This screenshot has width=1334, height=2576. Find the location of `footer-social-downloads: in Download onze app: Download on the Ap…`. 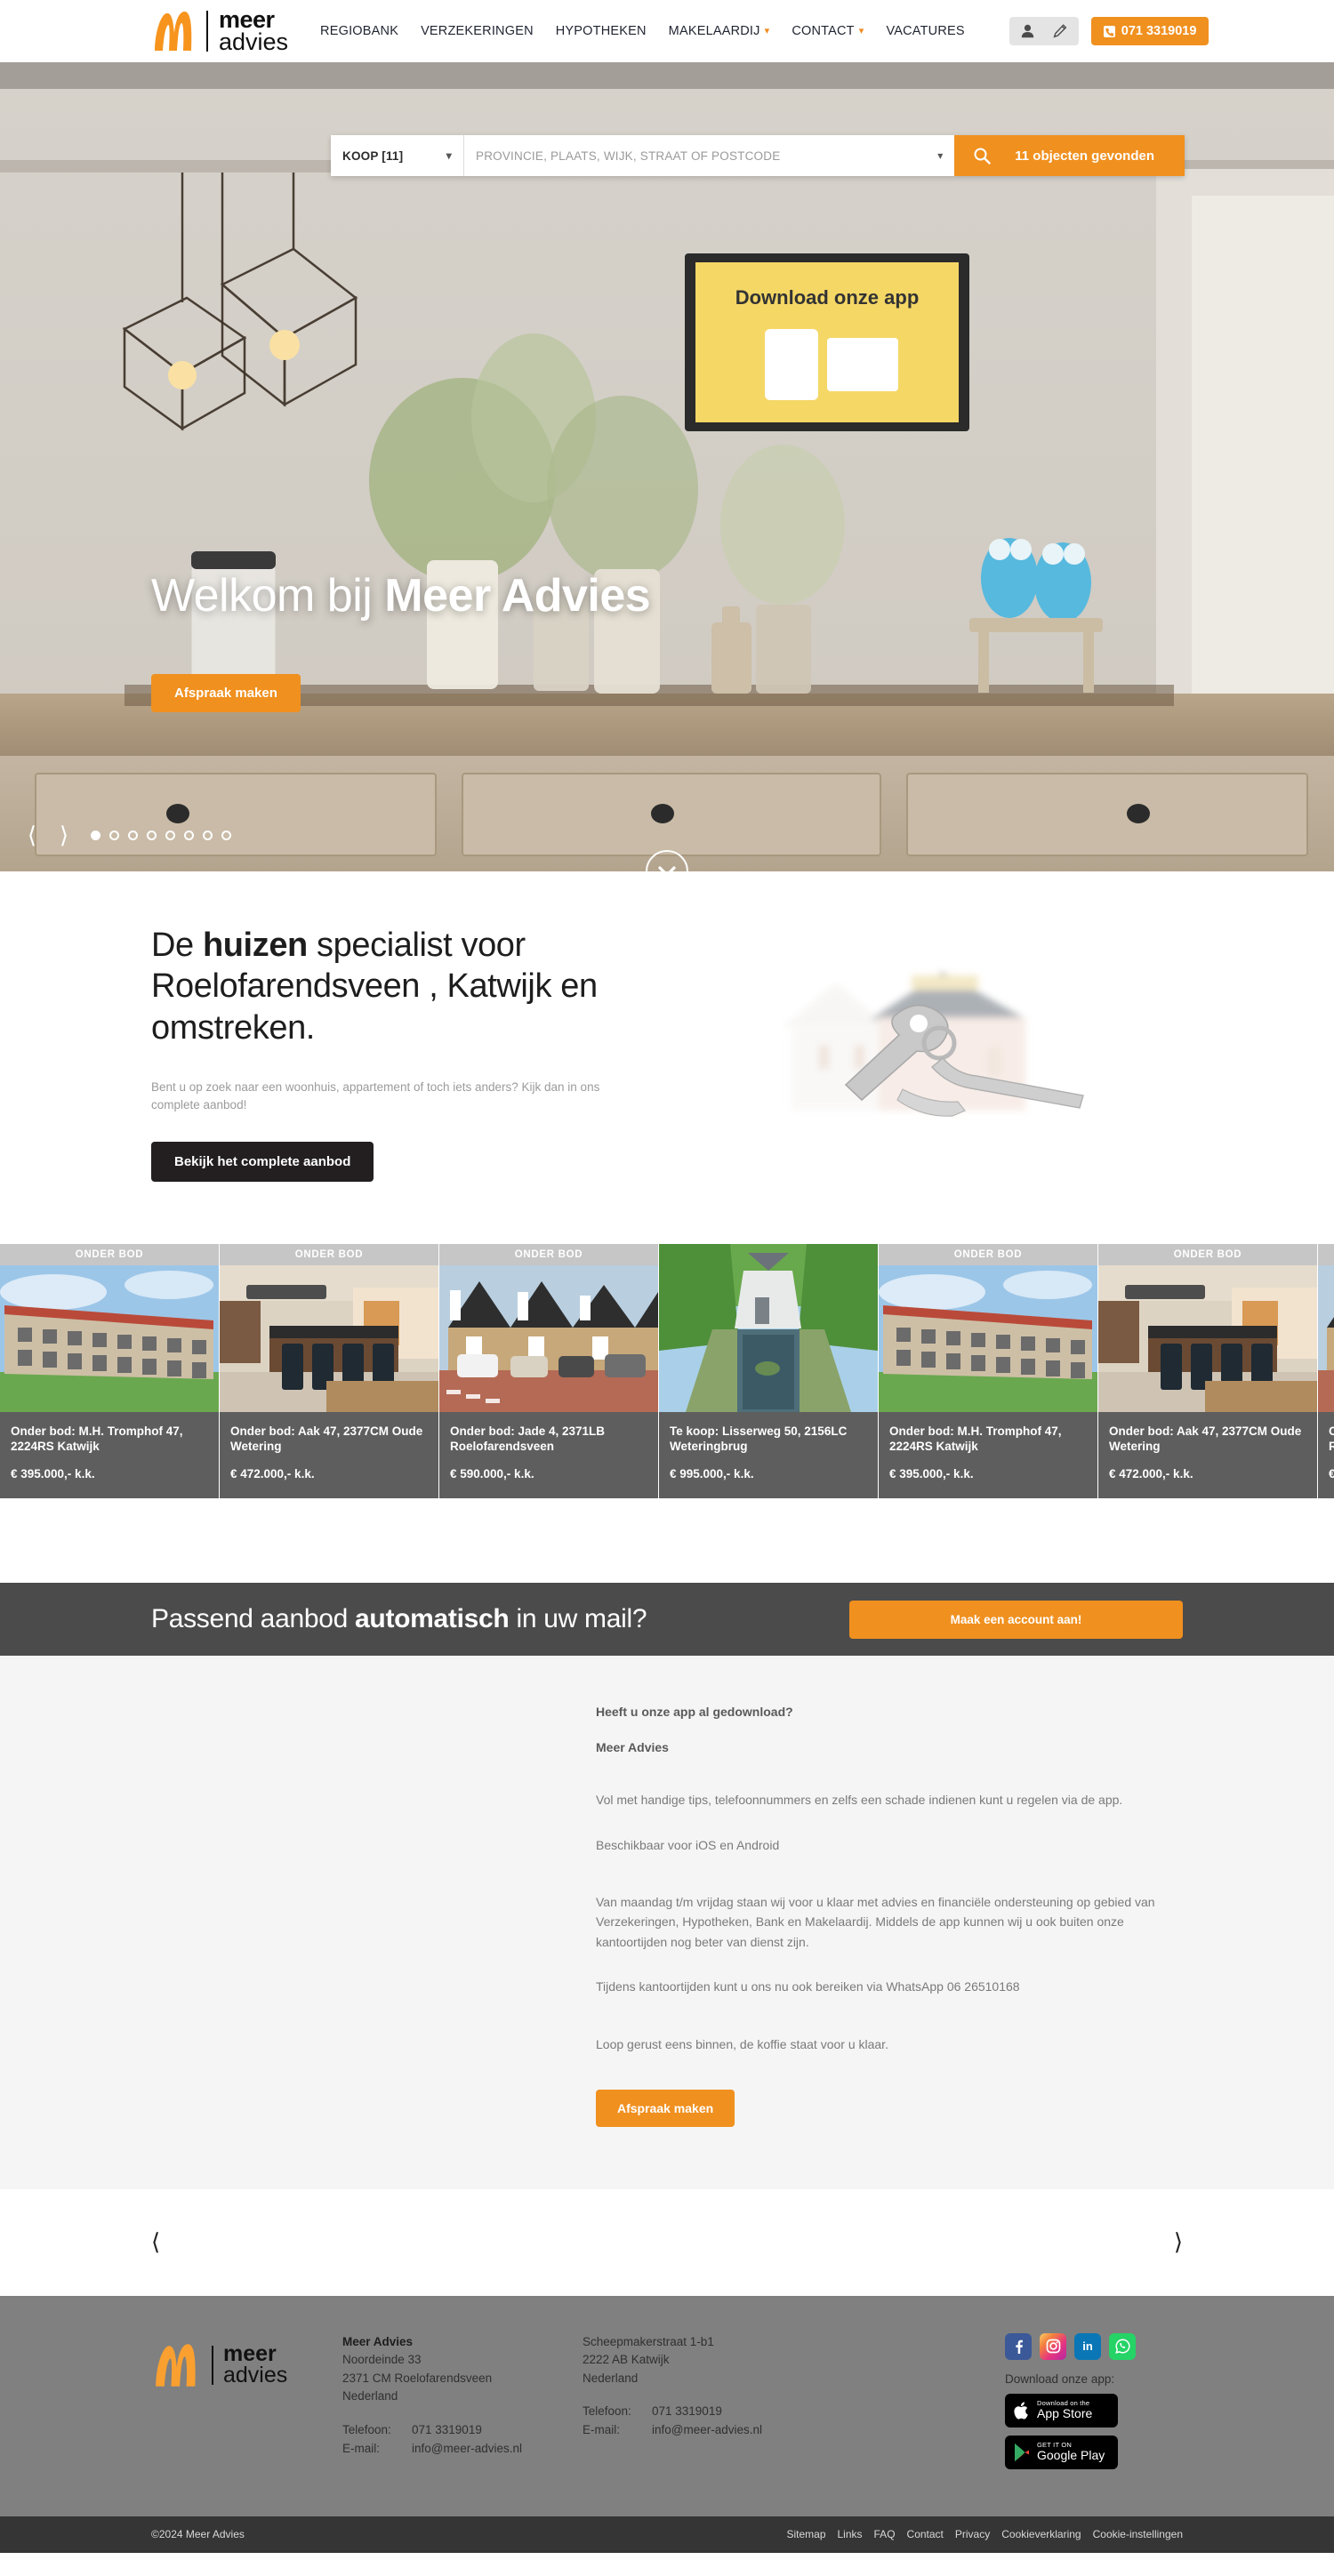

footer-social-downloads: in Download onze app: Download on the Ap… is located at coordinates (1094, 2404).